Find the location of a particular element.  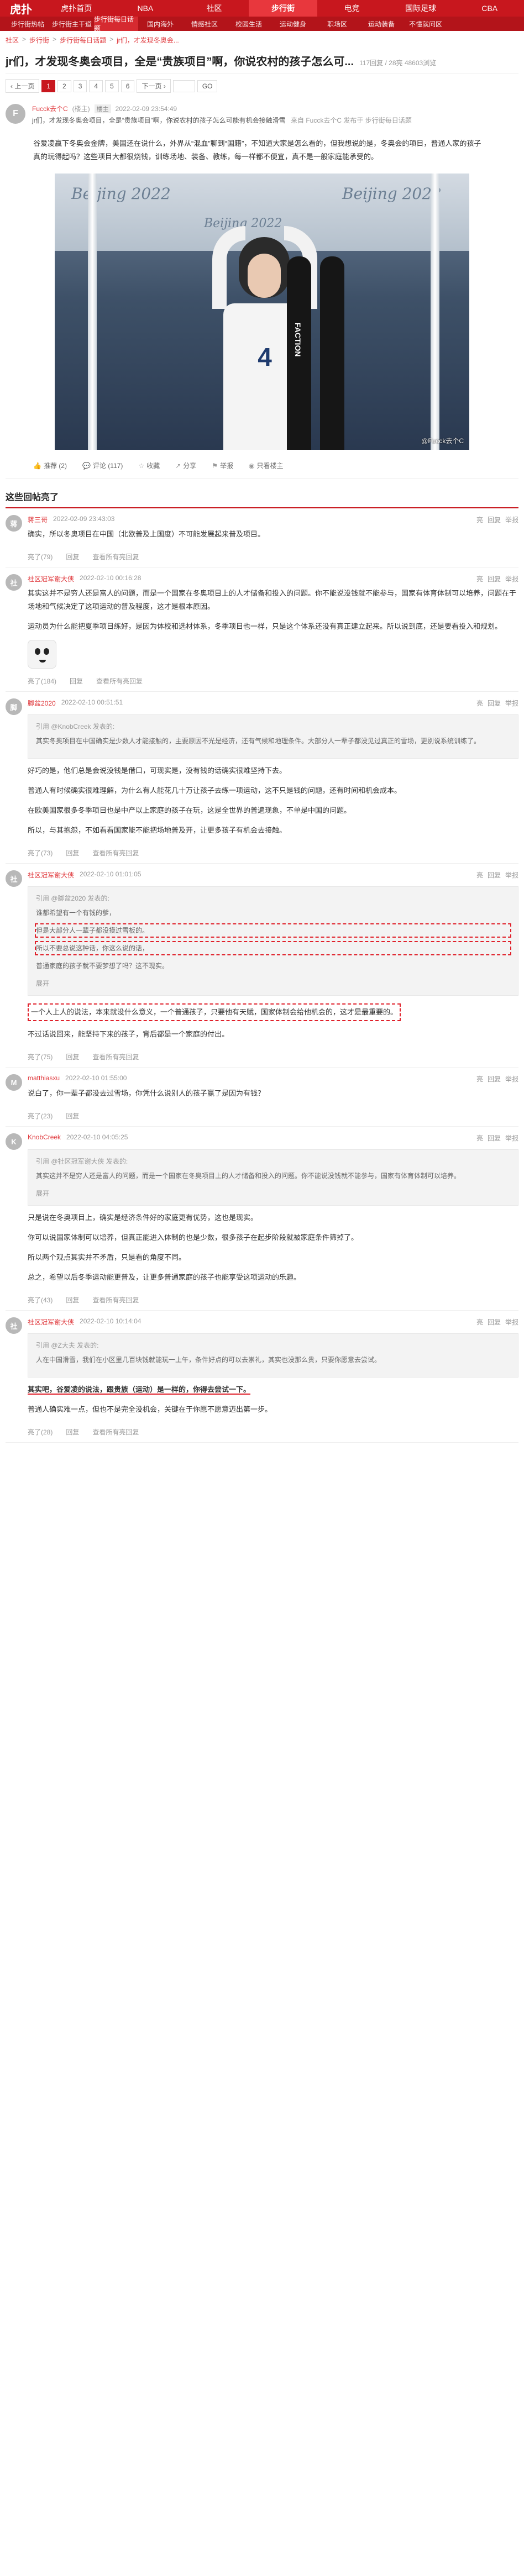

reply-footer-link: 亮了(79) is located at coordinates (40, 556).